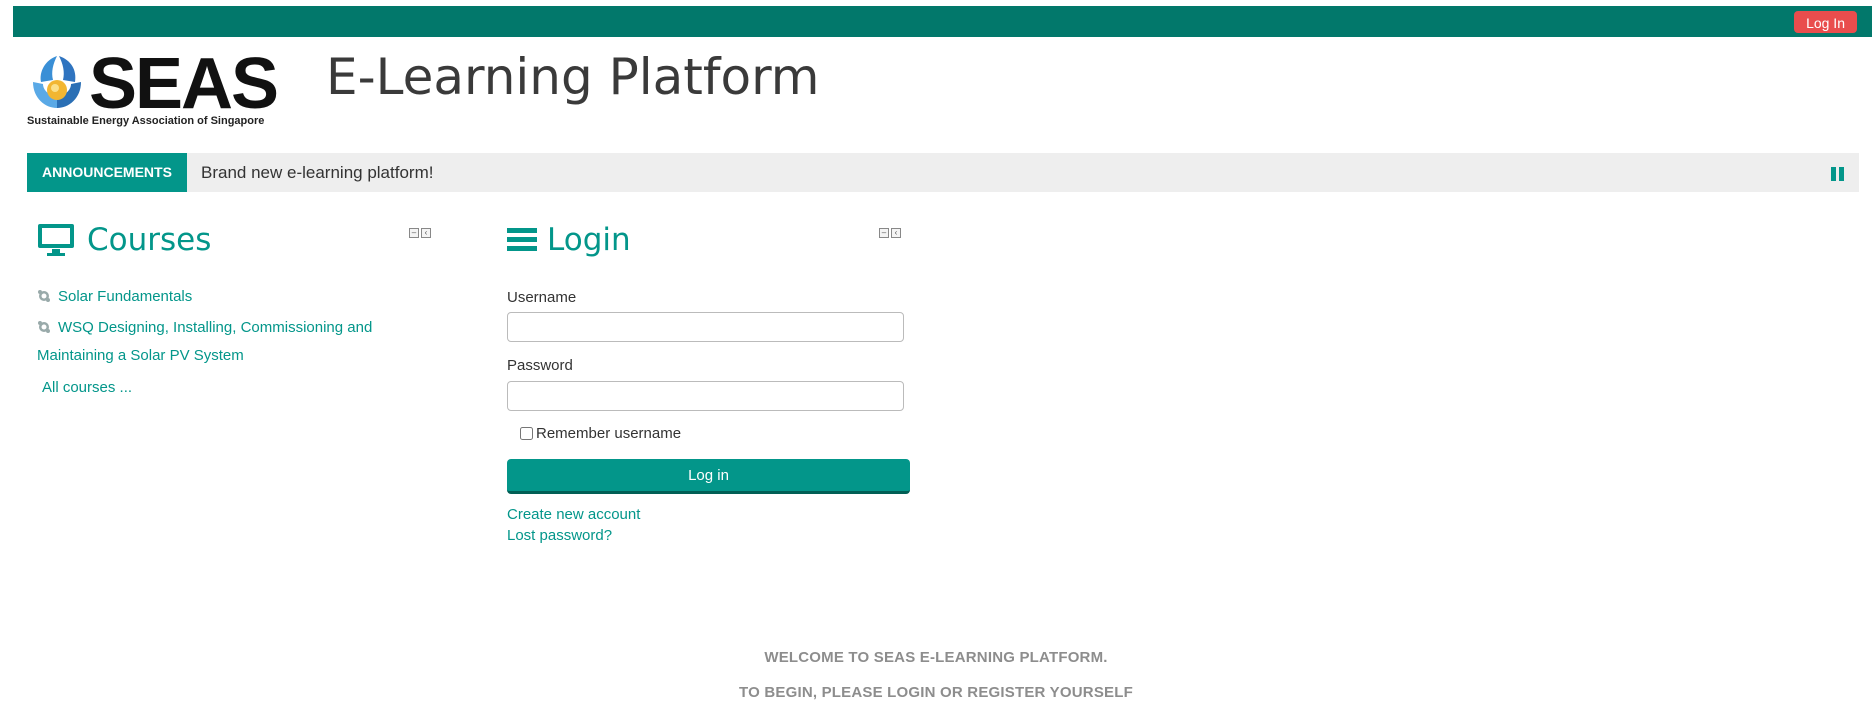 The height and width of the screenshot is (703, 1872). Describe the element at coordinates (573, 77) in the screenshot. I see `page-title: E-Learning Platform` at that location.